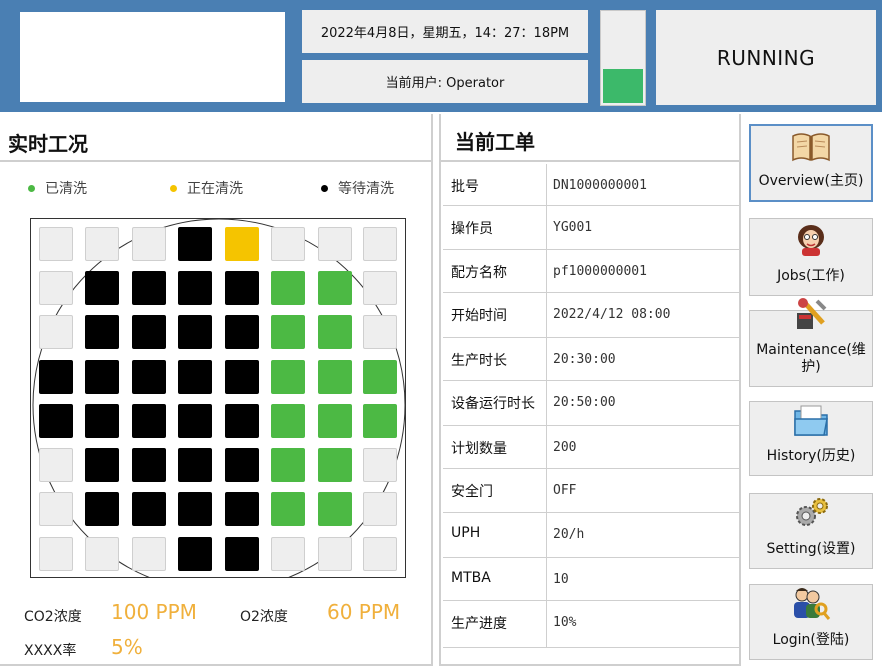  Describe the element at coordinates (811, 608) in the screenshot. I see `users-key-icon` at that location.